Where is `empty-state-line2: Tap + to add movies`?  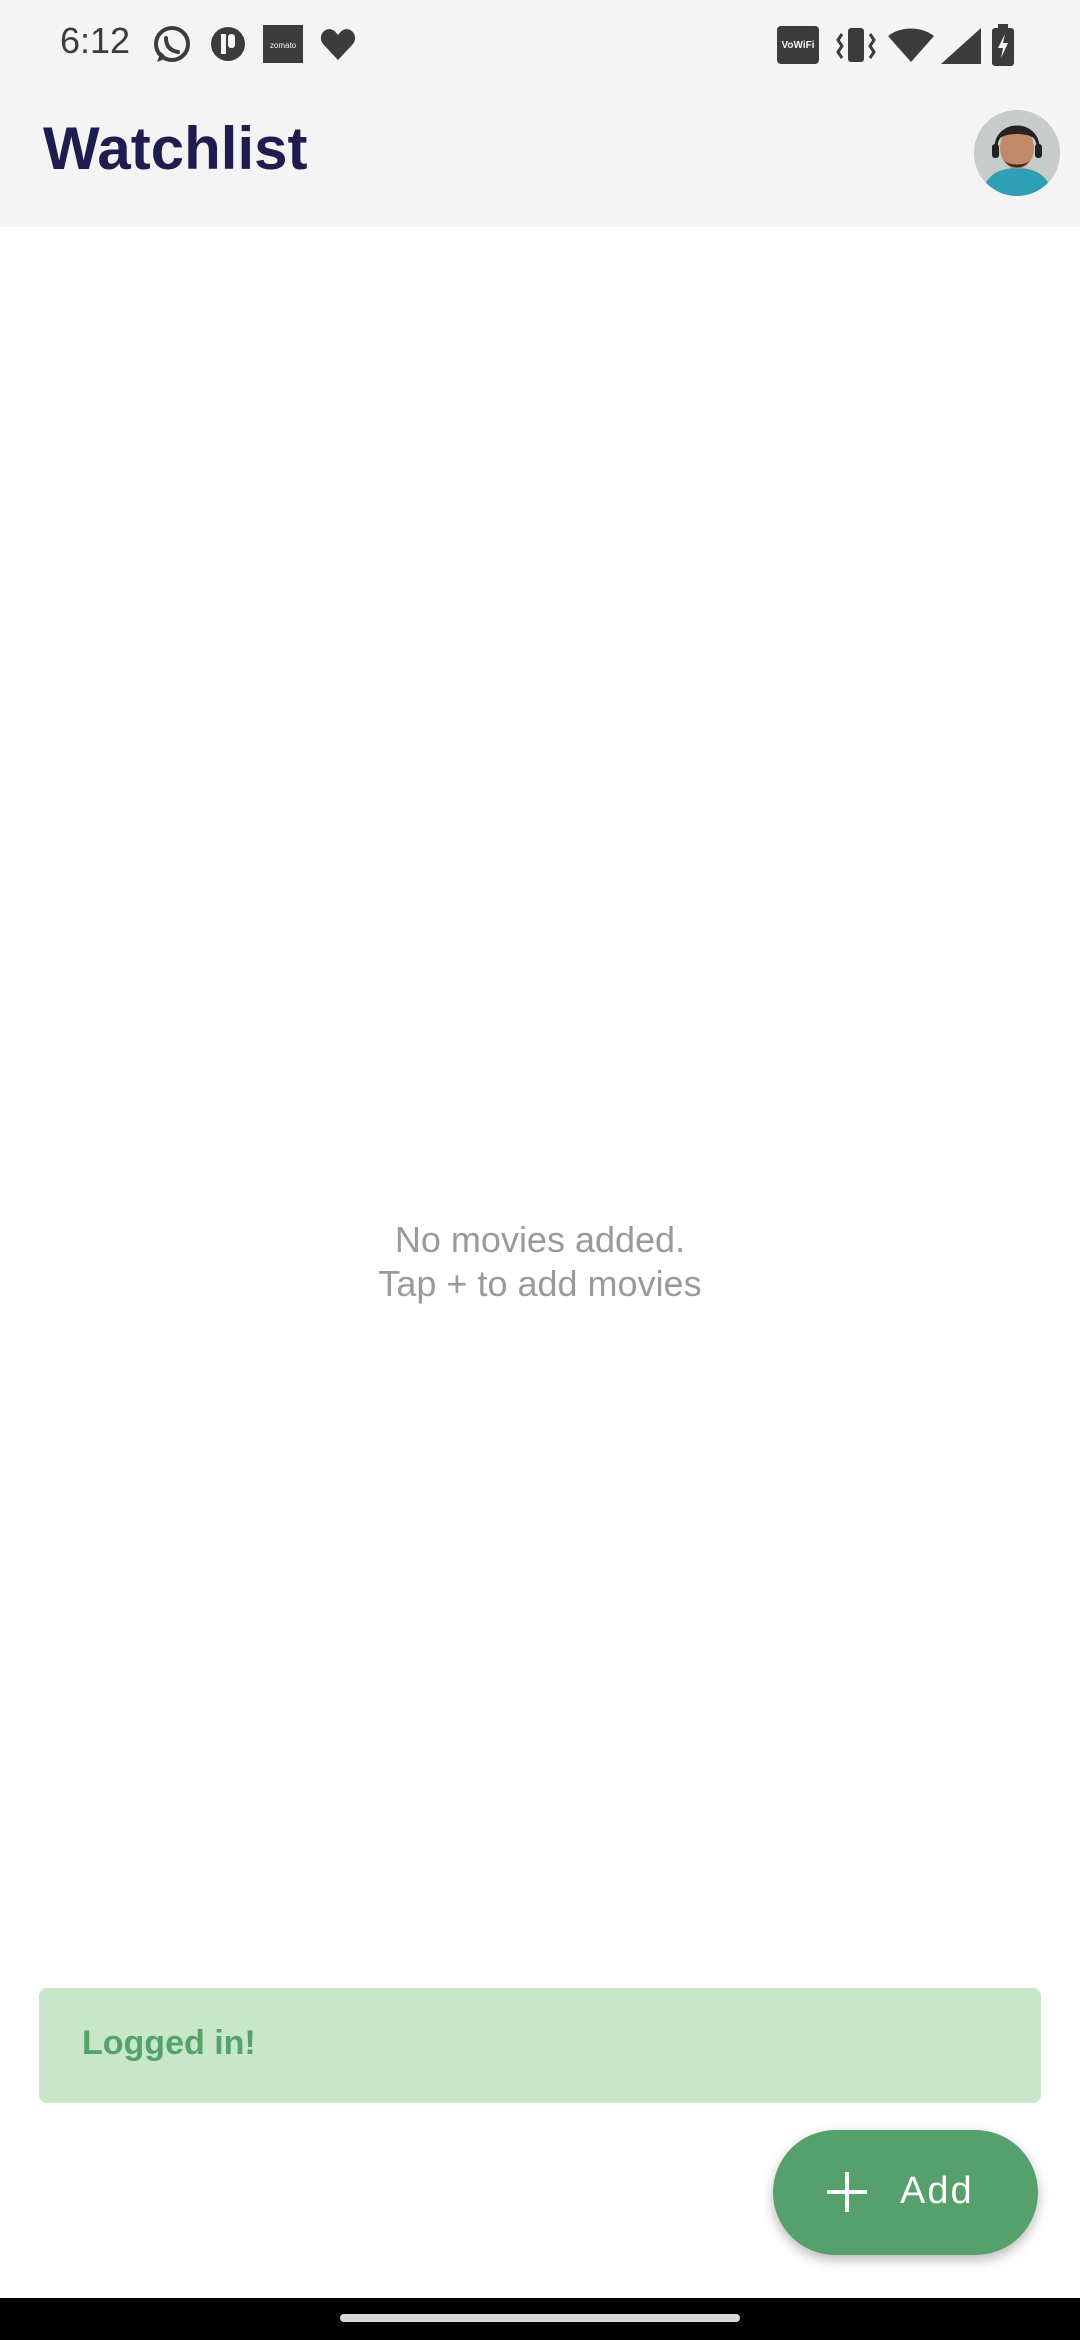 empty-state-line2: Tap + to add movies is located at coordinates (540, 1283).